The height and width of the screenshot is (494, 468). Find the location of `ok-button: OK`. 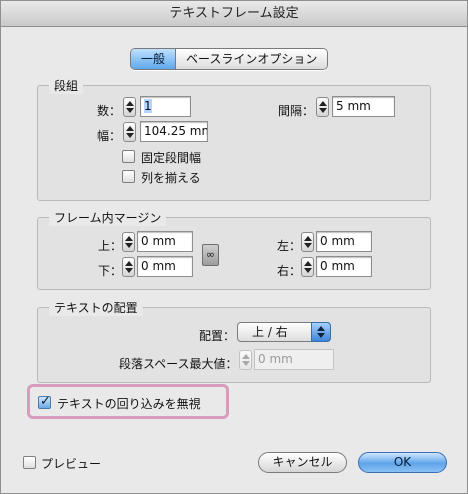

ok-button: OK is located at coordinates (402, 462).